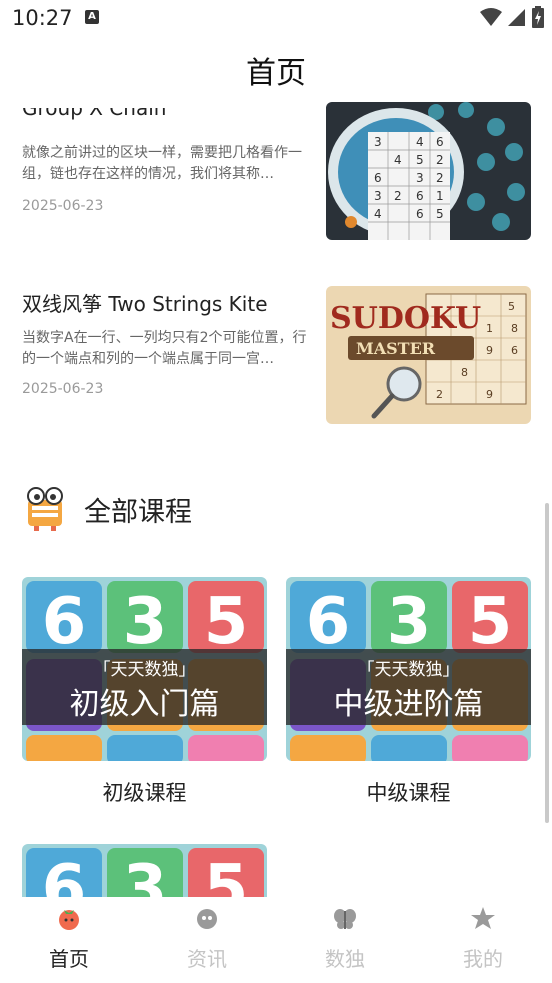 The width and height of the screenshot is (552, 983). What do you see at coordinates (45, 509) in the screenshot?
I see `robot-mascot-icon` at bounding box center [45, 509].